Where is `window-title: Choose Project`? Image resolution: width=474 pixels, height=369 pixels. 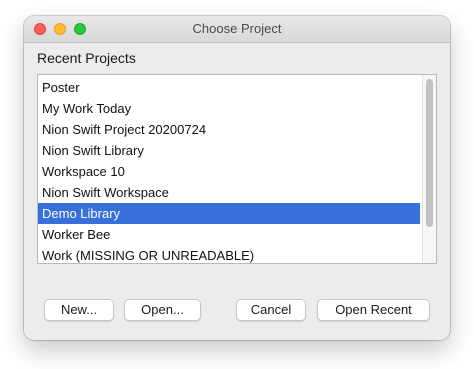
window-title: Choose Project is located at coordinates (237, 28).